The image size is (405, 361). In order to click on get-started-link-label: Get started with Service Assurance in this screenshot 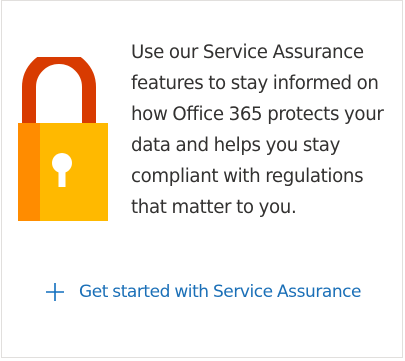, I will do `click(220, 292)`.